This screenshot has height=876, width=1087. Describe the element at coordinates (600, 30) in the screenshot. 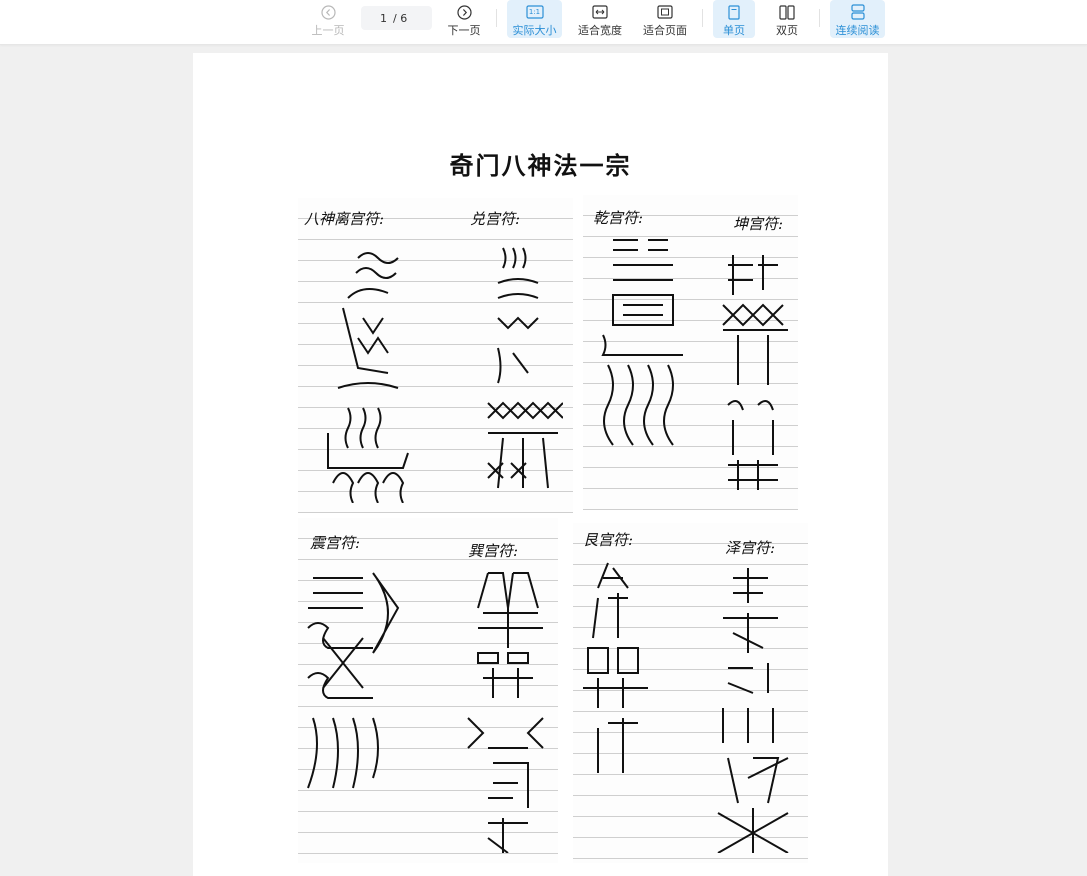

I see `fit-width-label: 适合宽度` at that location.